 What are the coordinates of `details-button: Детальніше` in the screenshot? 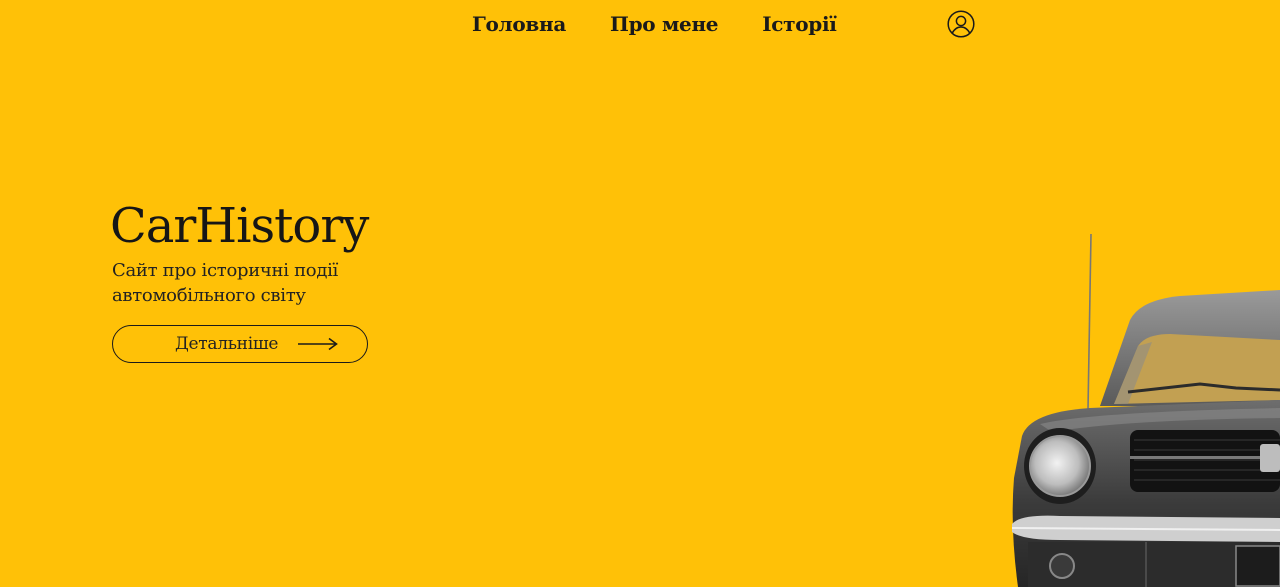 It's located at (240, 344).